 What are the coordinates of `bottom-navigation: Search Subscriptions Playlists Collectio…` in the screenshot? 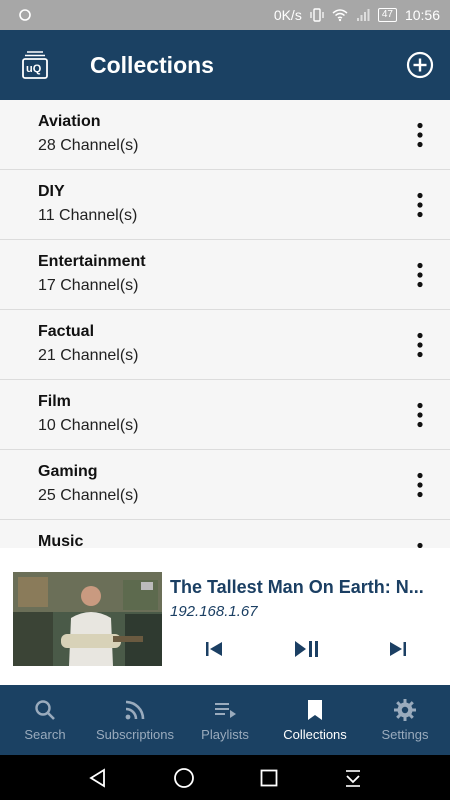 It's located at (225, 720).